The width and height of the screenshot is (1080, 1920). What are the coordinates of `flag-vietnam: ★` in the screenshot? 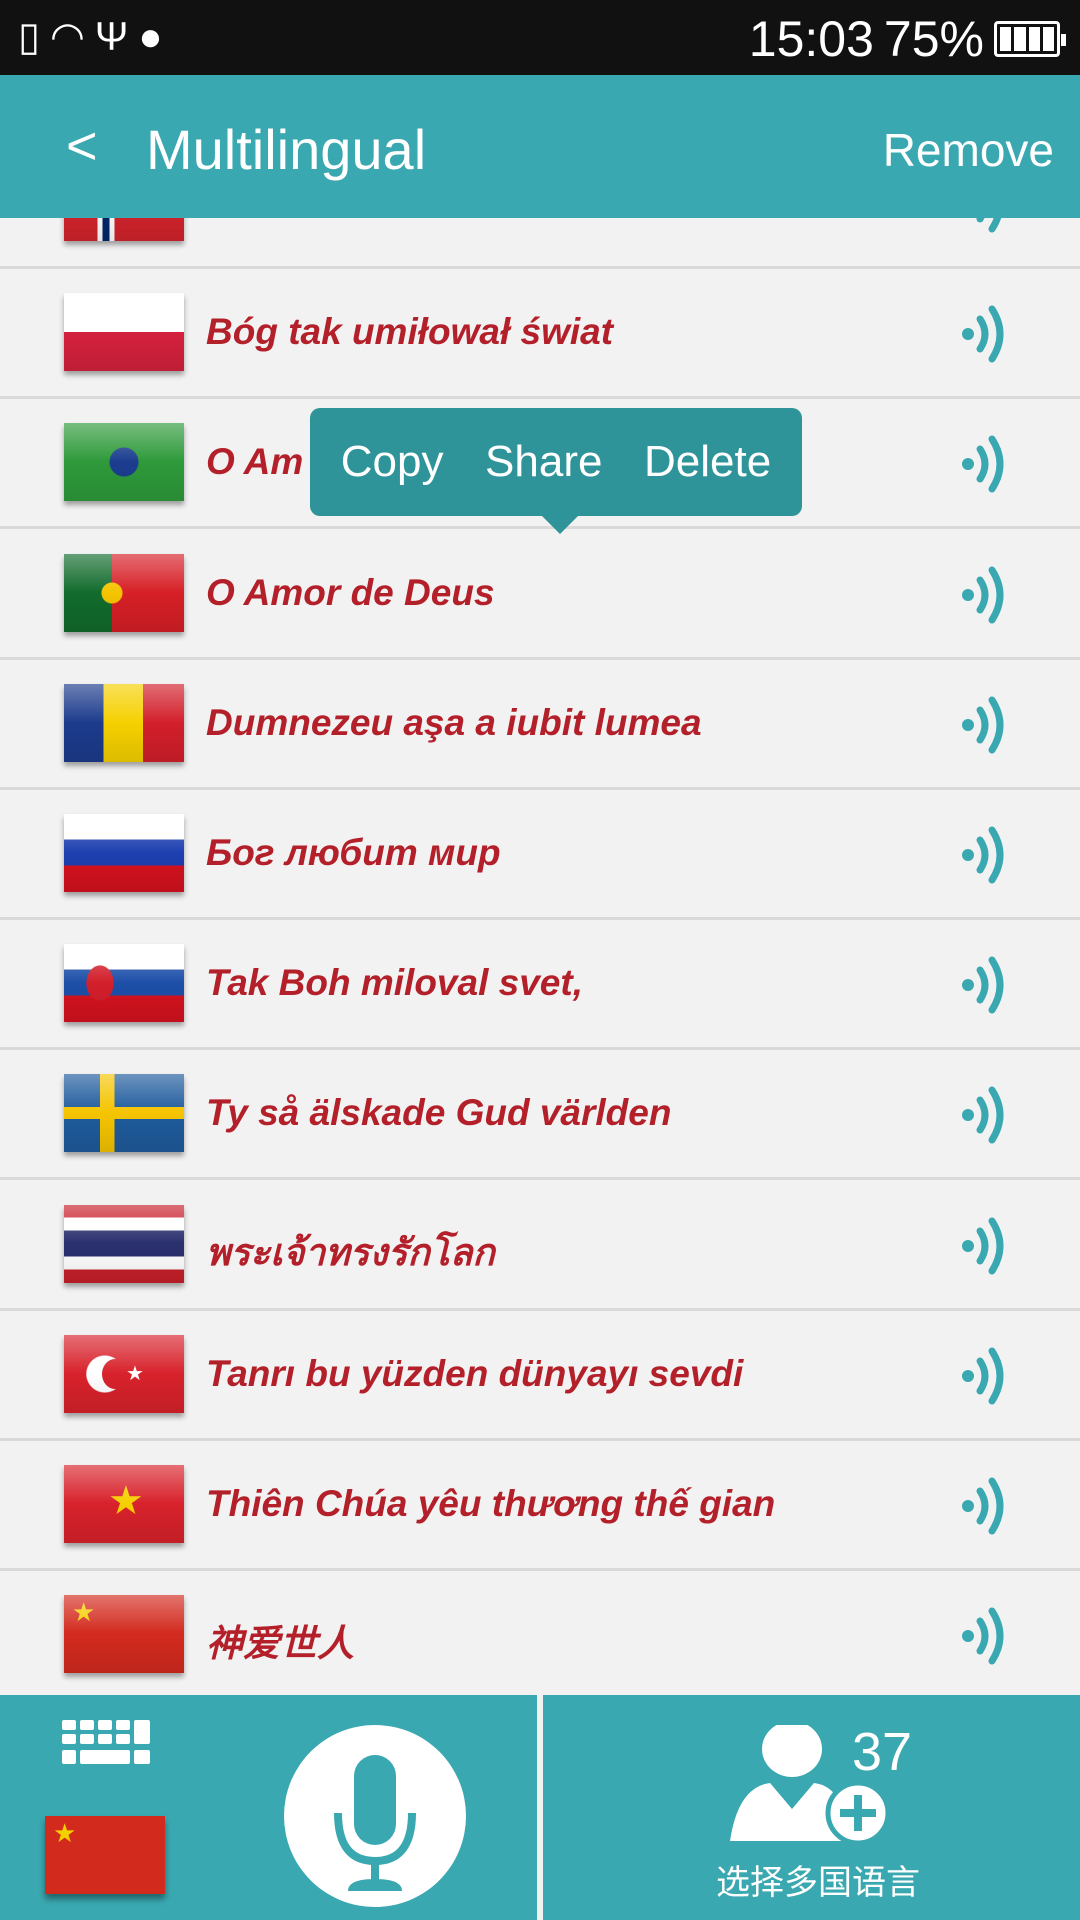 It's located at (124, 1504).